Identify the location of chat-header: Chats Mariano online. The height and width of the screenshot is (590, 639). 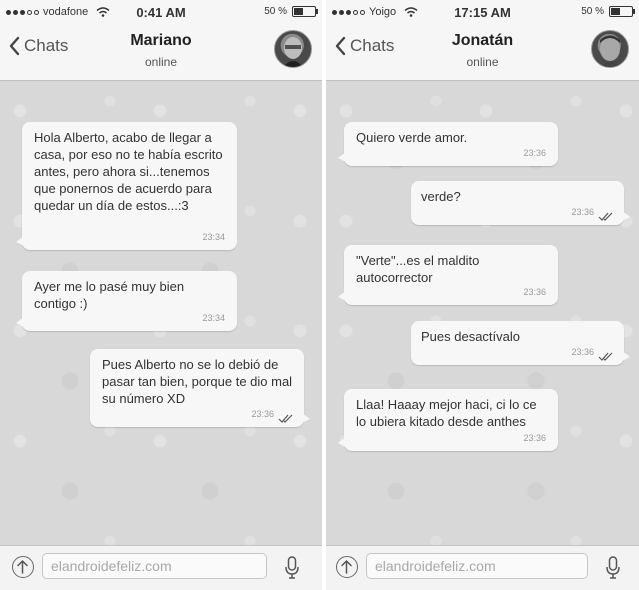
(161, 52).